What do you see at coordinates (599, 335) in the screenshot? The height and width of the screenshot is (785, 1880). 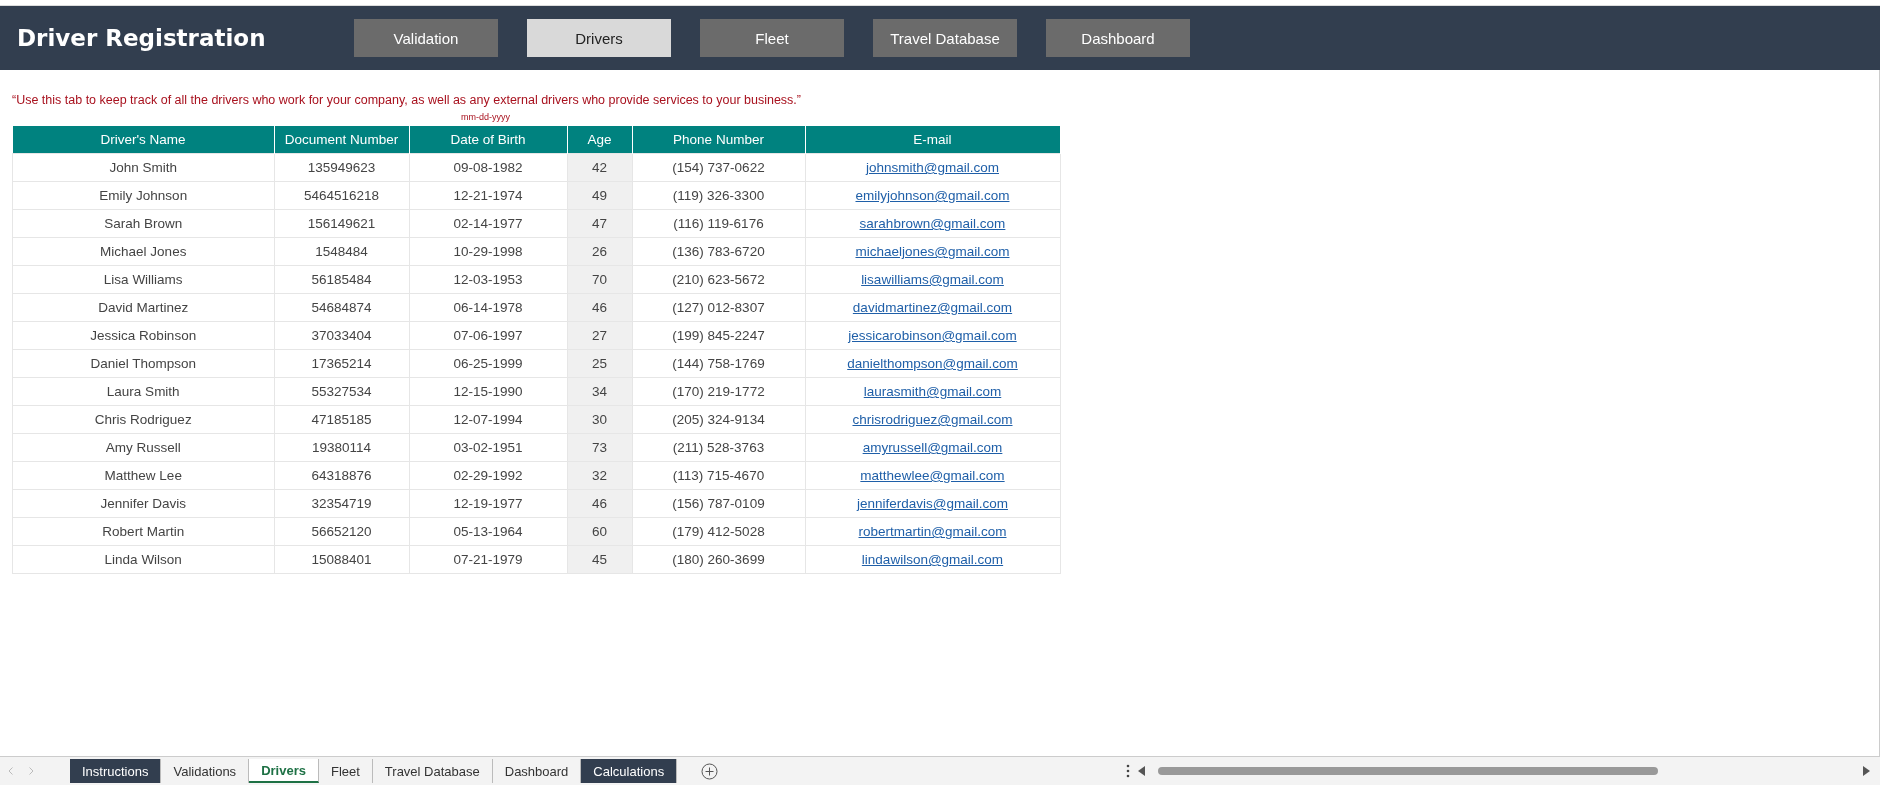 I see `age-cell: 27` at bounding box center [599, 335].